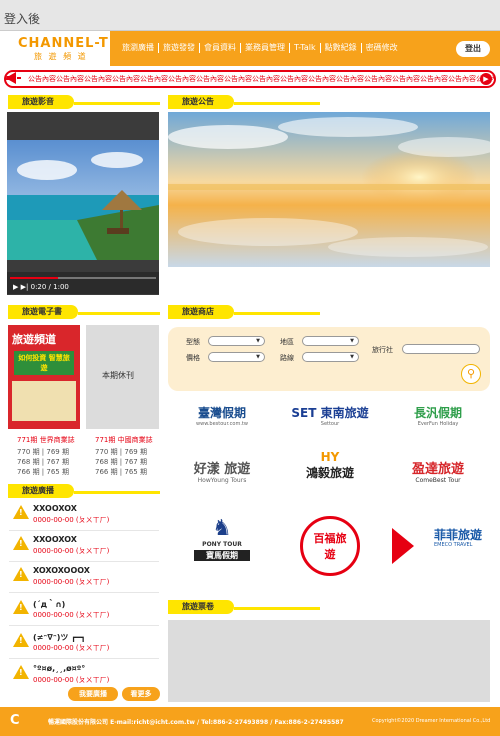  What do you see at coordinates (124, 440) in the screenshot?
I see `issue-title-2: 771期 中國商業誌` at bounding box center [124, 440].